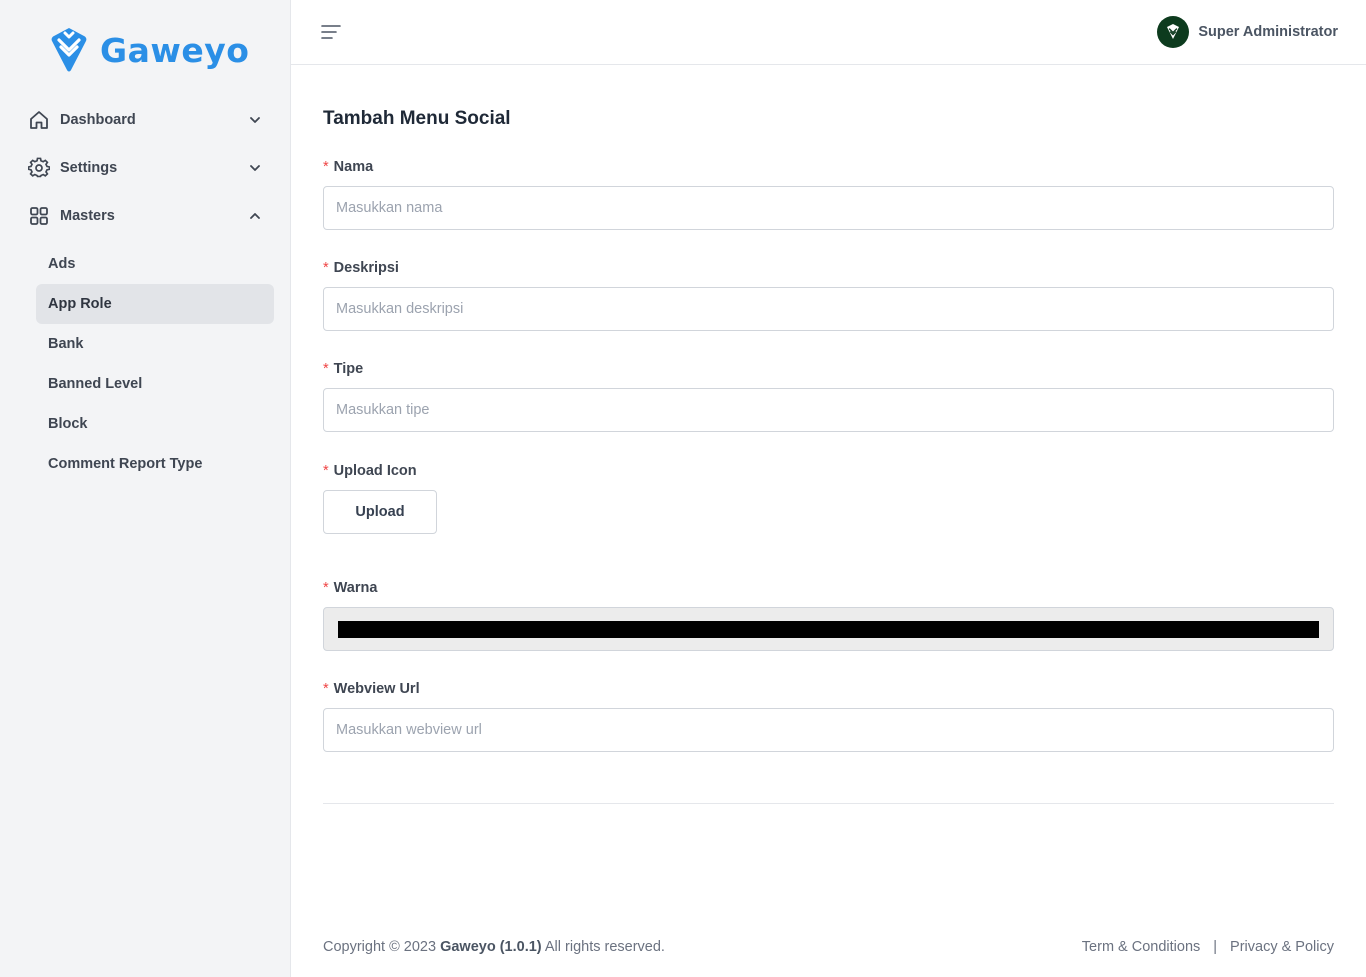 Image resolution: width=1366 pixels, height=977 pixels. What do you see at coordinates (491, 947) in the screenshot?
I see `app-version: Gaweyo (1.0.1)` at bounding box center [491, 947].